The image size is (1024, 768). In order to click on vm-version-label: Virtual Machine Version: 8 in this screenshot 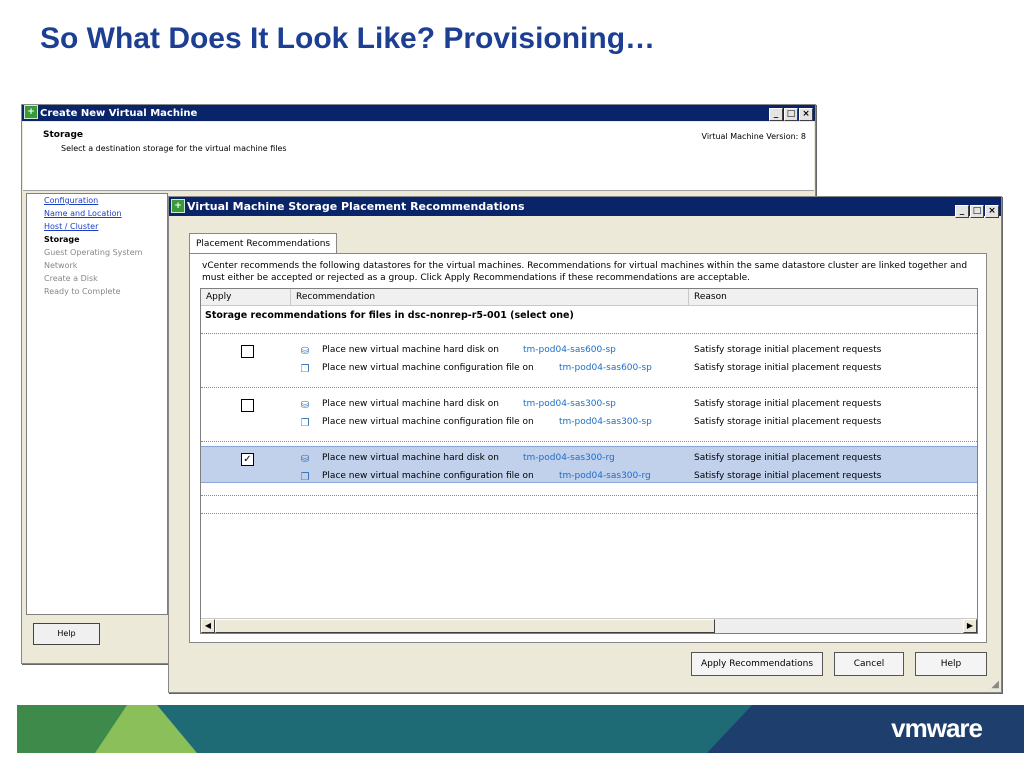, I will do `click(753, 136)`.